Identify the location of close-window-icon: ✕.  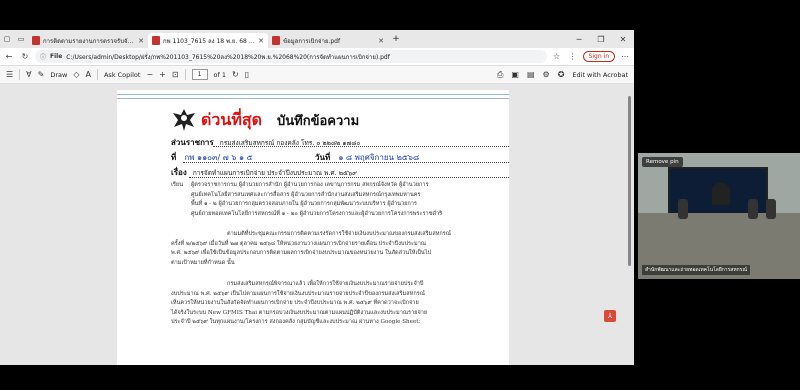
(623, 39).